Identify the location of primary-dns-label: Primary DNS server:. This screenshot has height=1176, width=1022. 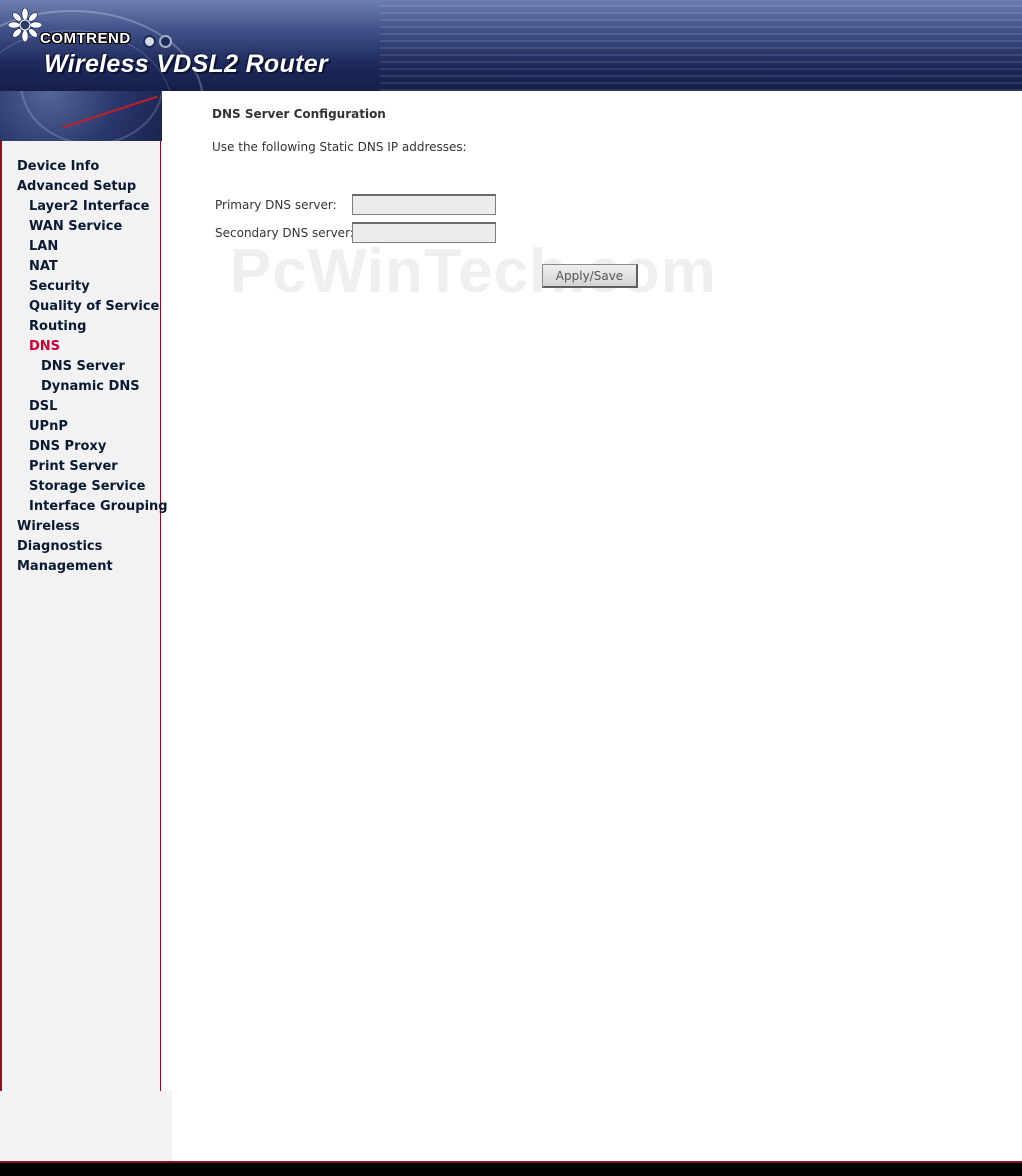
(276, 205).